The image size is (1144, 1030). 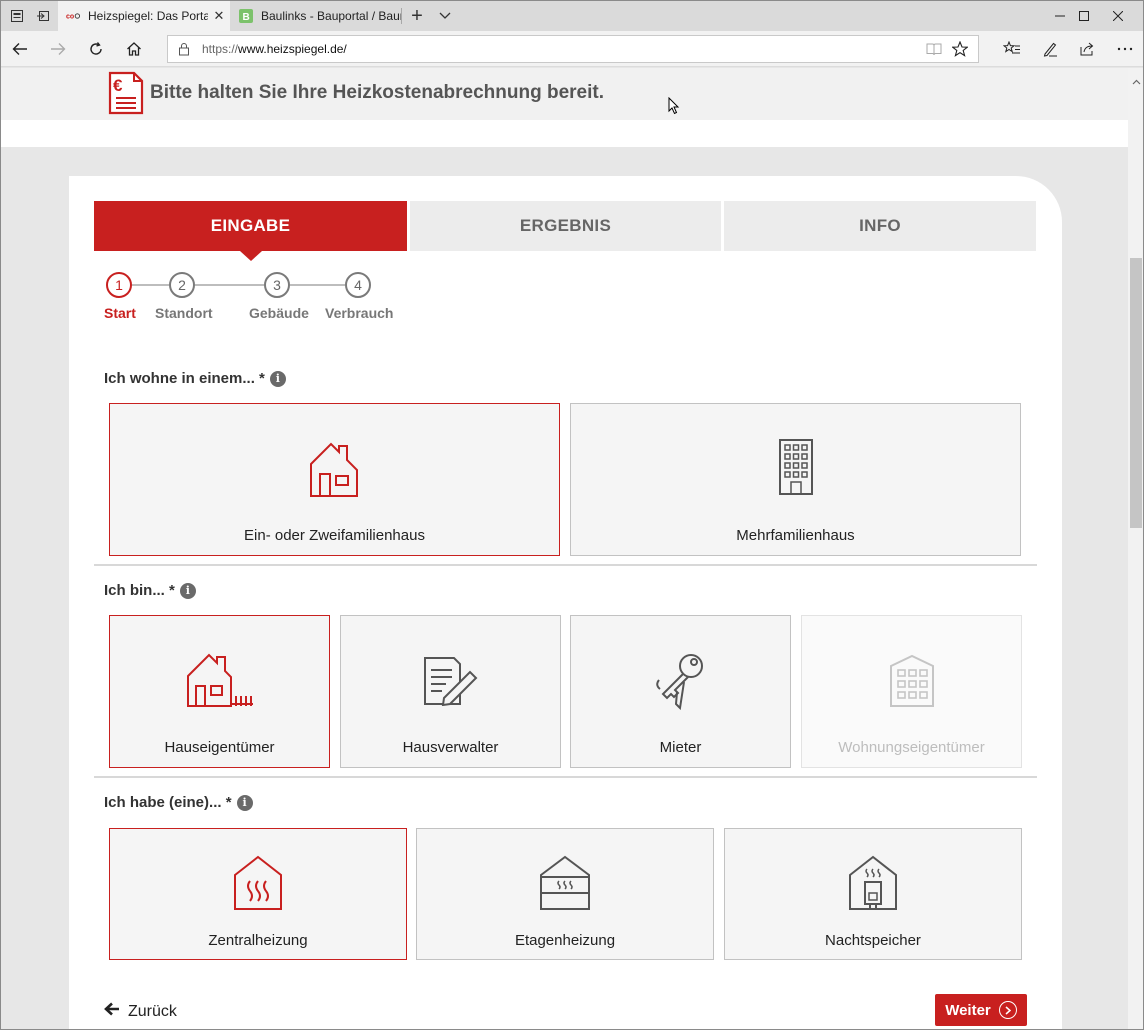 What do you see at coordinates (1118, 16) in the screenshot?
I see `close-window-button` at bounding box center [1118, 16].